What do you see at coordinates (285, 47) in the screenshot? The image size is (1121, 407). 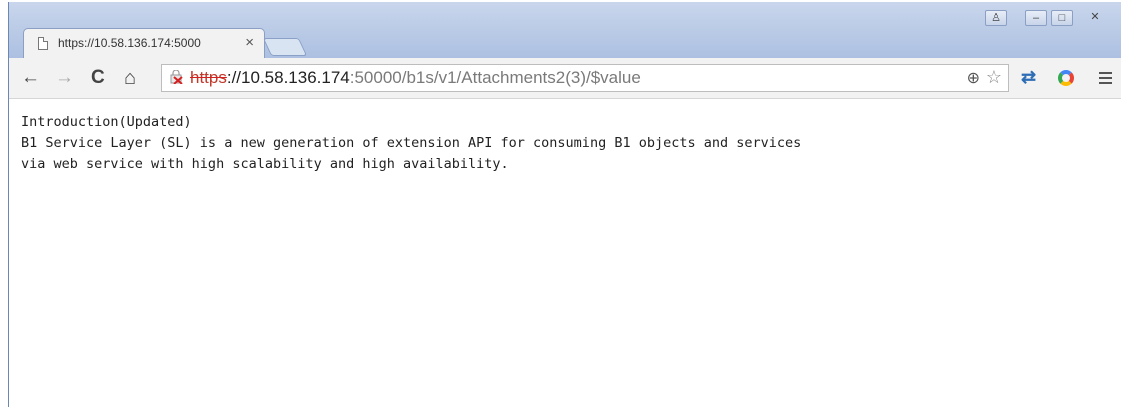 I see `new-tab-button` at bounding box center [285, 47].